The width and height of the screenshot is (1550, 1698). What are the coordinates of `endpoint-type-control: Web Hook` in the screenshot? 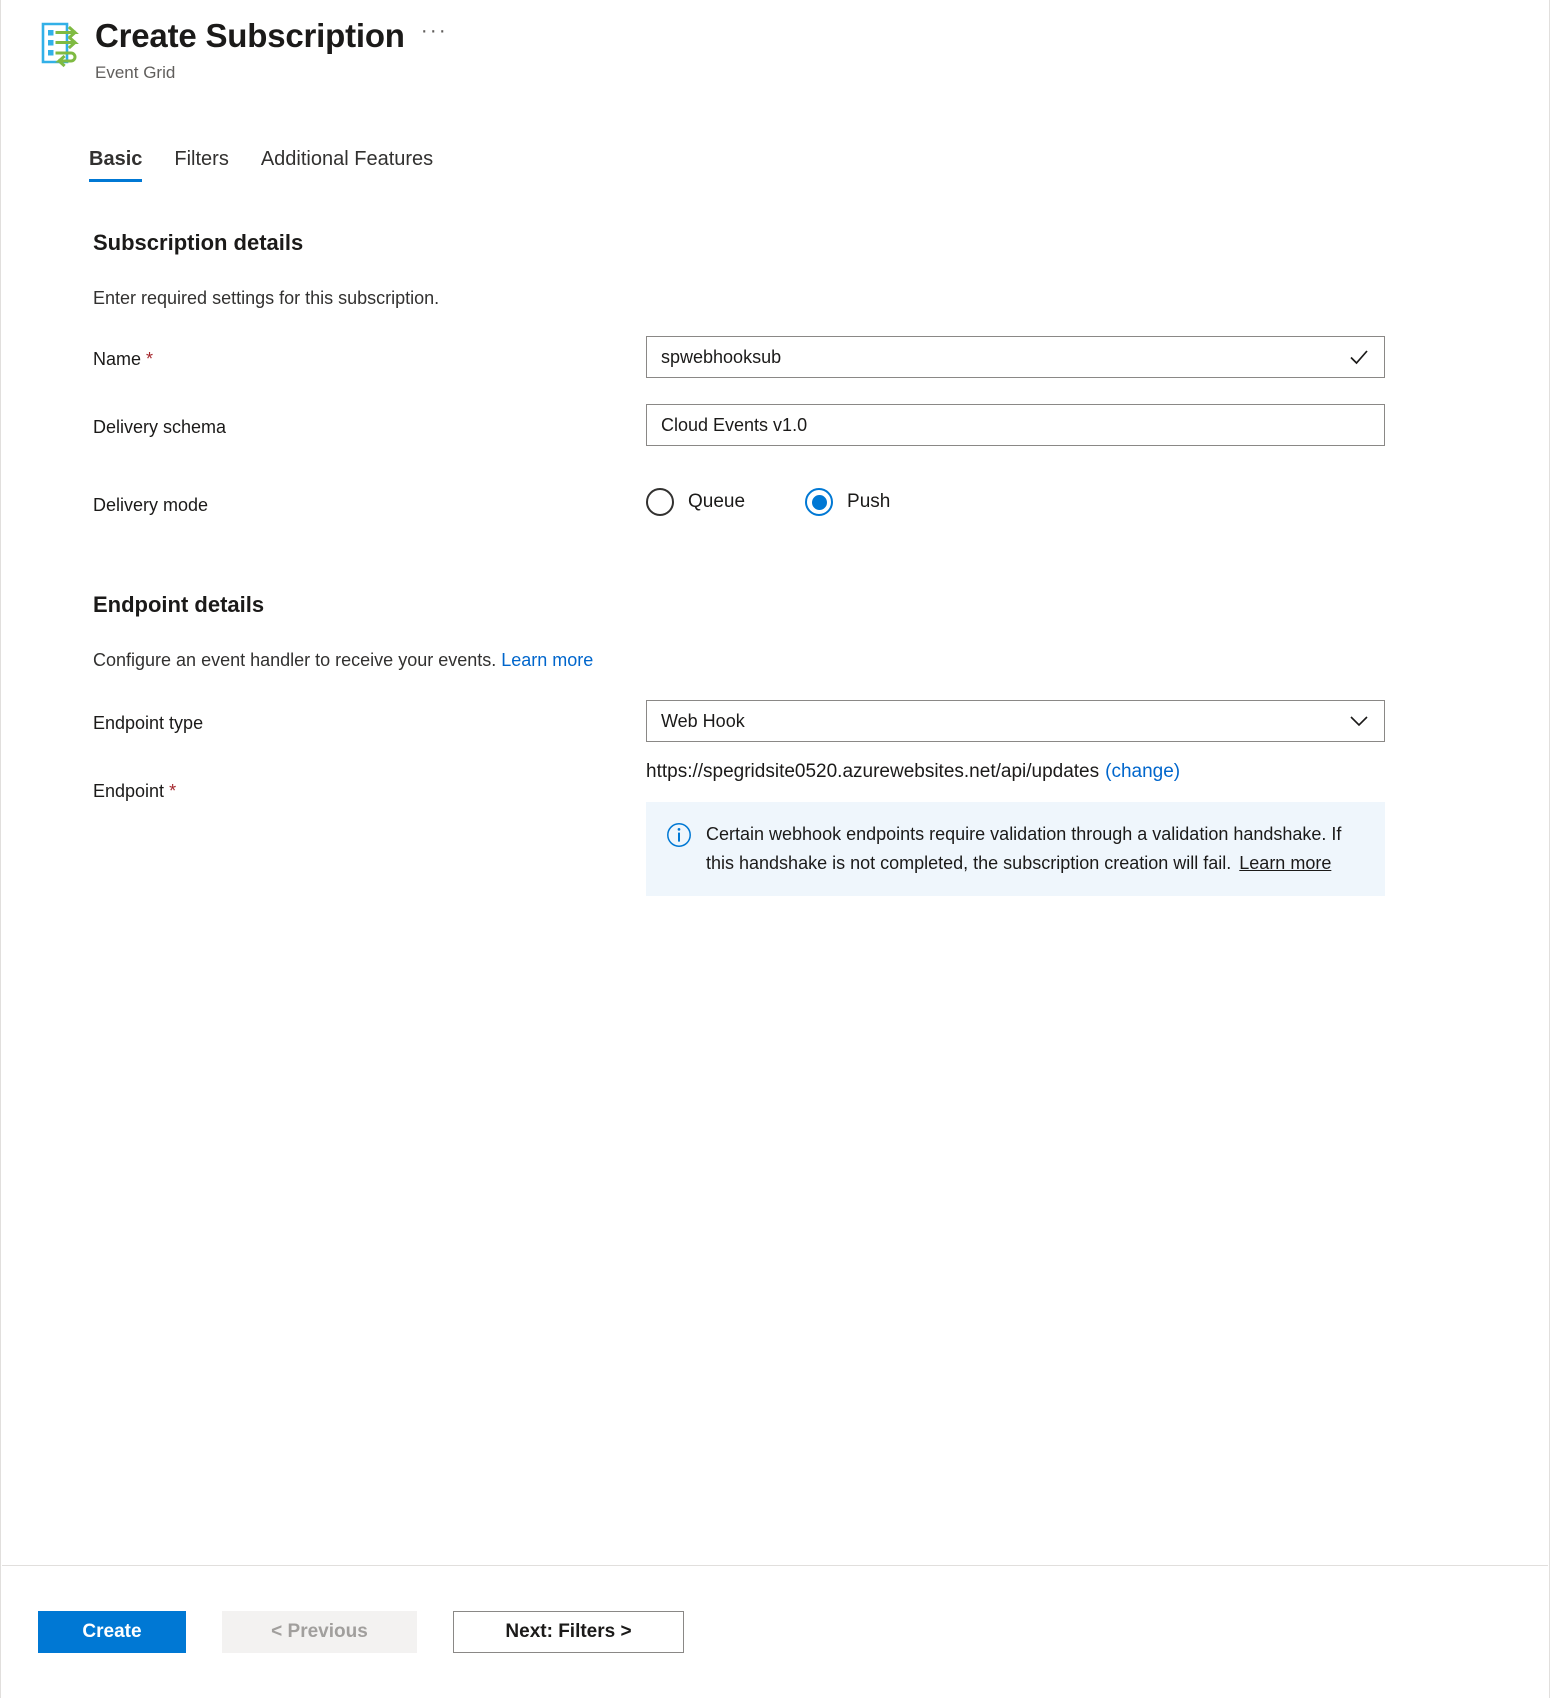 It's located at (1015, 721).